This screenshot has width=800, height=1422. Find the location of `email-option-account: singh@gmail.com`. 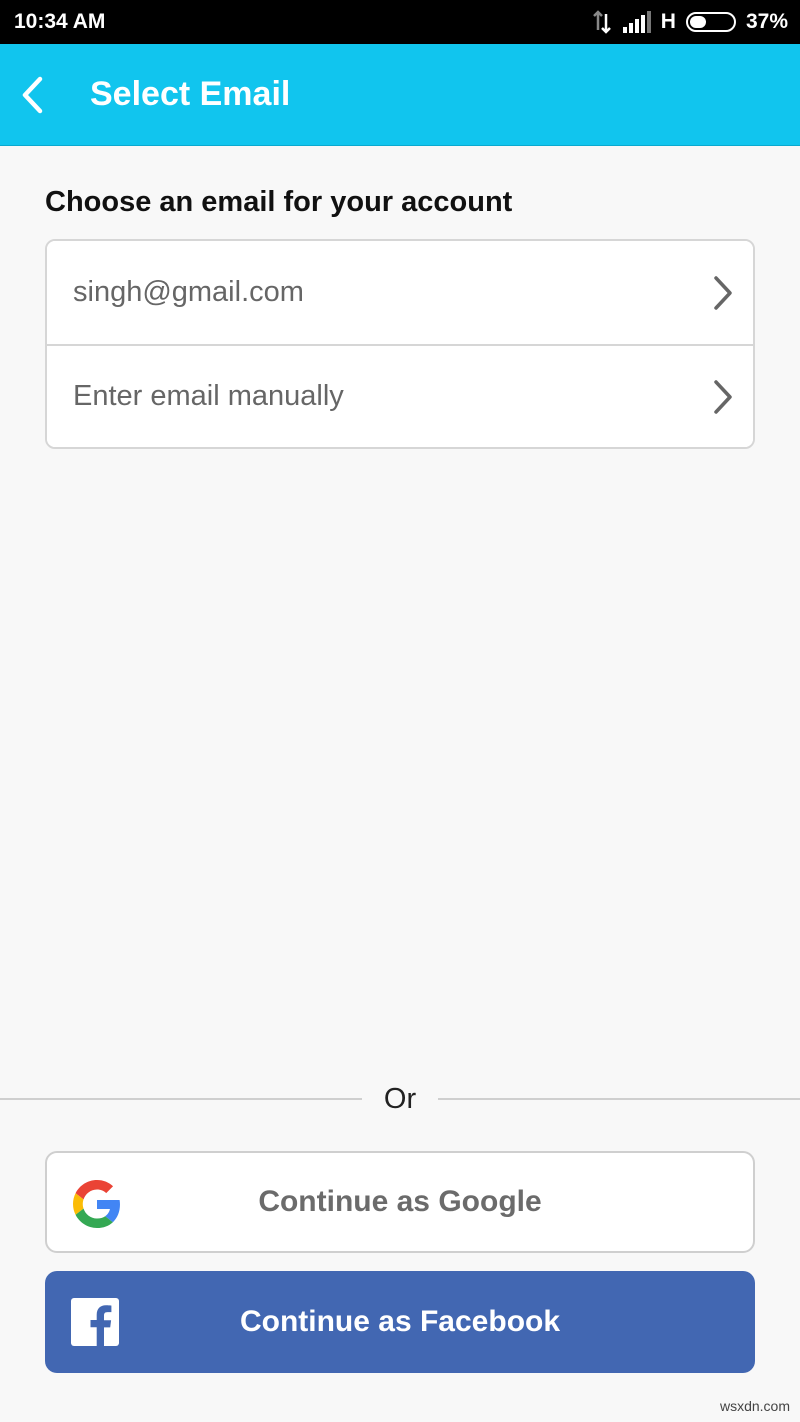

email-option-account: singh@gmail.com is located at coordinates (400, 292).